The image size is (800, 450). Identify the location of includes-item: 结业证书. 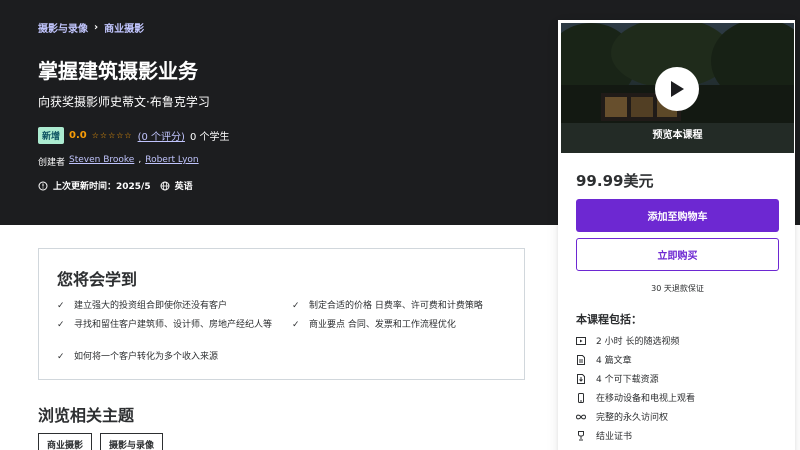
(604, 435).